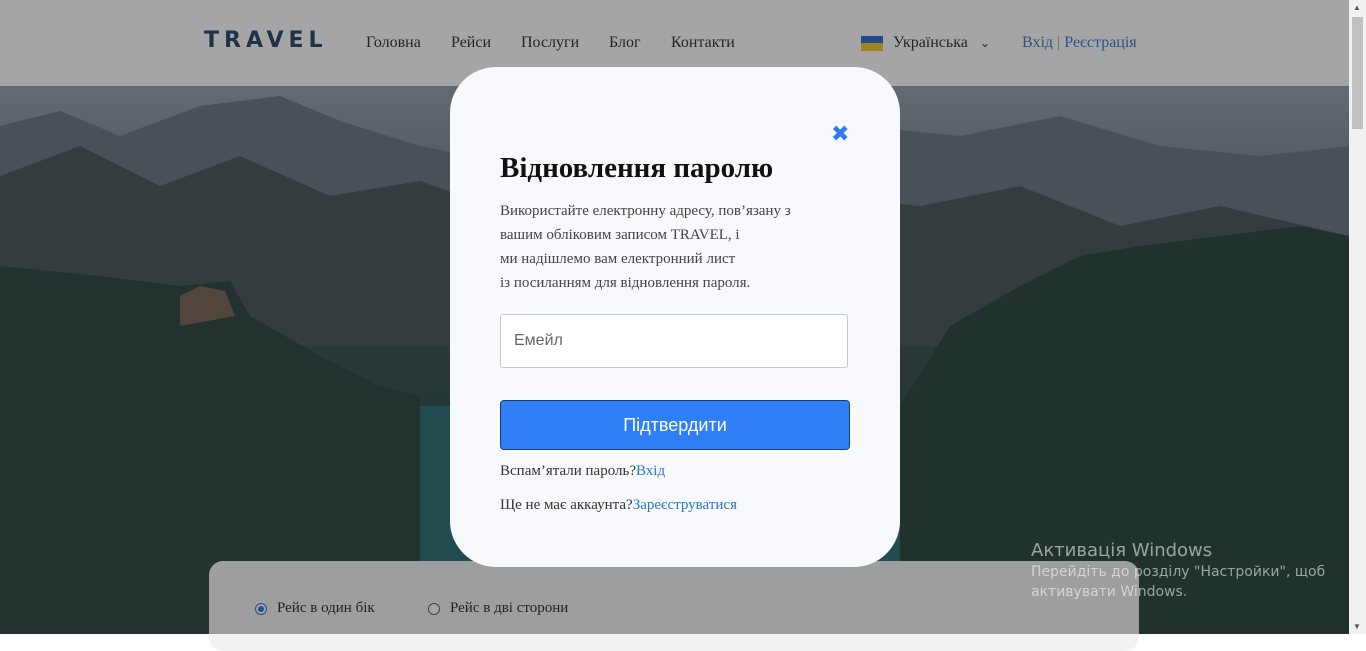 This screenshot has height=651, width=1366. Describe the element at coordinates (1357, 73) in the screenshot. I see `scrollbar-thumb` at that location.